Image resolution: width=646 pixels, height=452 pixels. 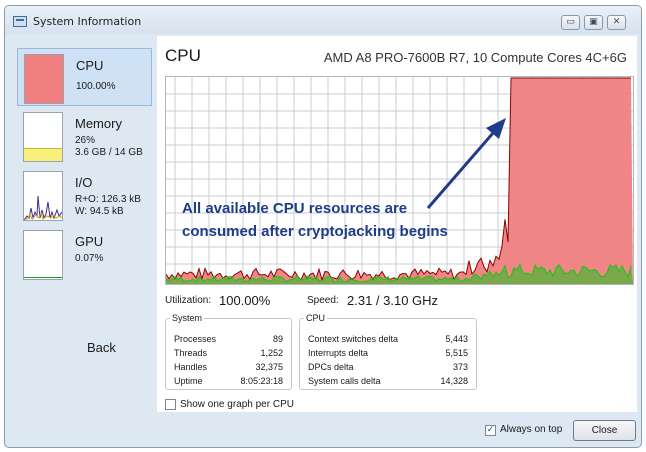 I want to click on back-button: Back, so click(x=101, y=347).